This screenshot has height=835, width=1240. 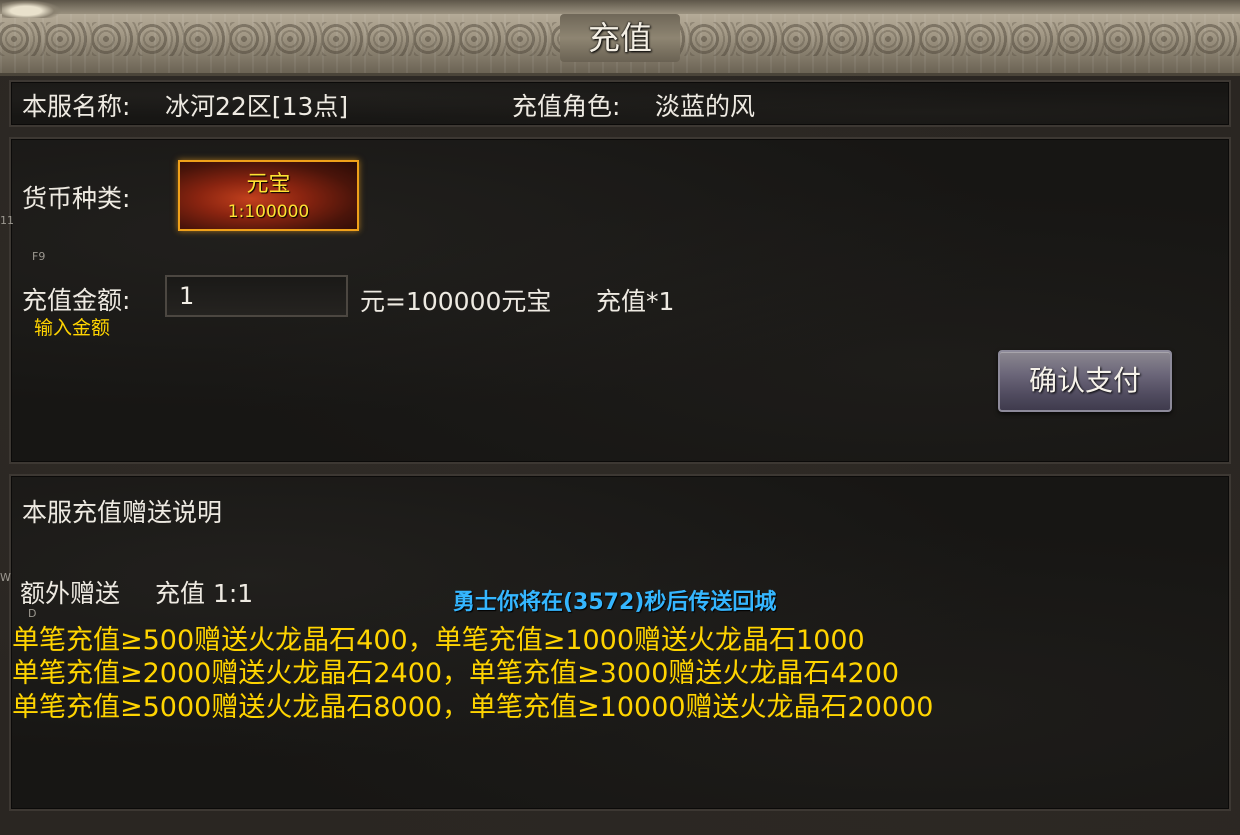 I want to click on side-marker: W, so click(x=5, y=577).